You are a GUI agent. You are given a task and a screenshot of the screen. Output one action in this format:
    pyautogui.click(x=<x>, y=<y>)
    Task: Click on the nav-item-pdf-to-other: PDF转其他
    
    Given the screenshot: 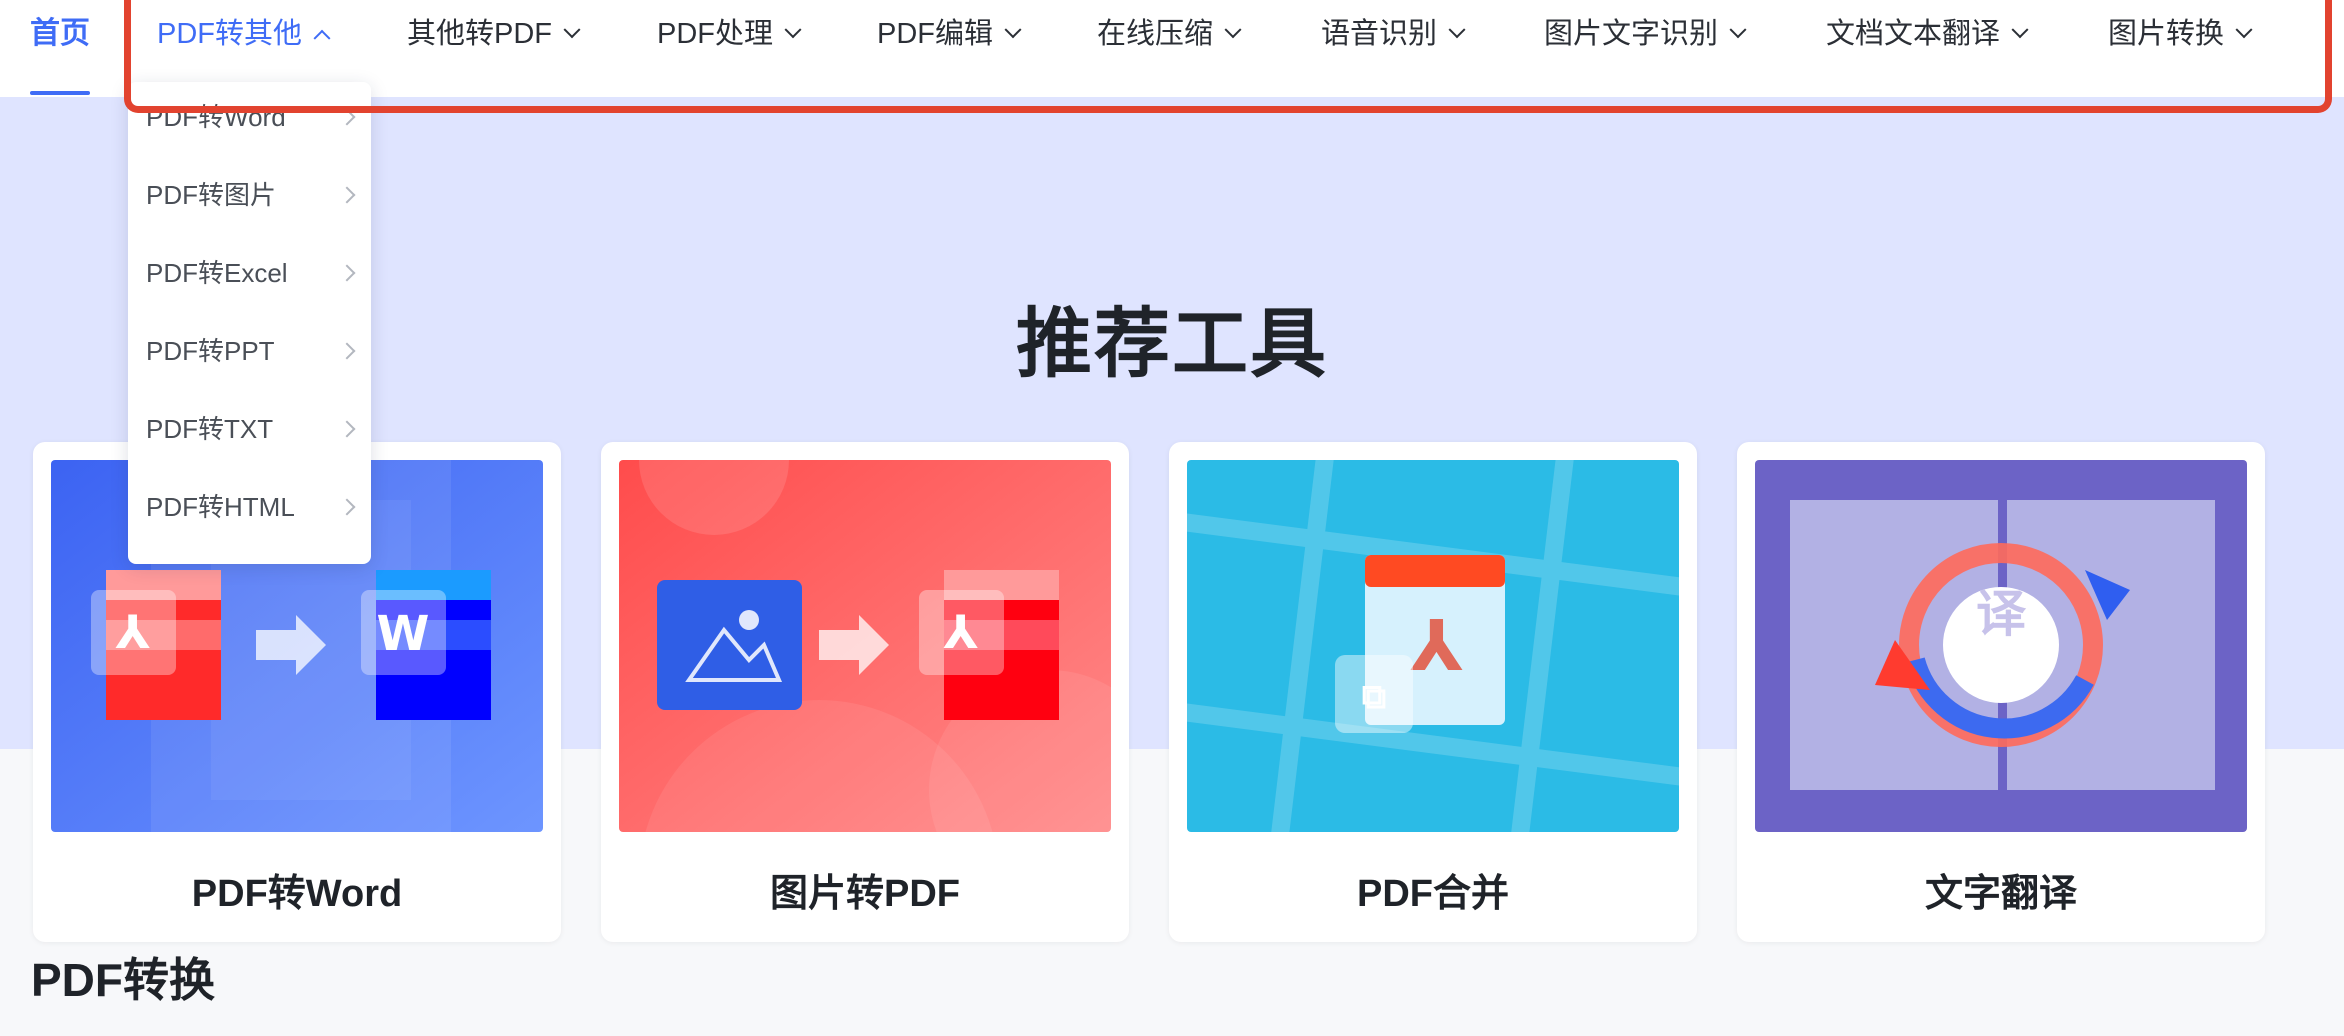 What is the action you would take?
    pyautogui.click(x=244, y=34)
    